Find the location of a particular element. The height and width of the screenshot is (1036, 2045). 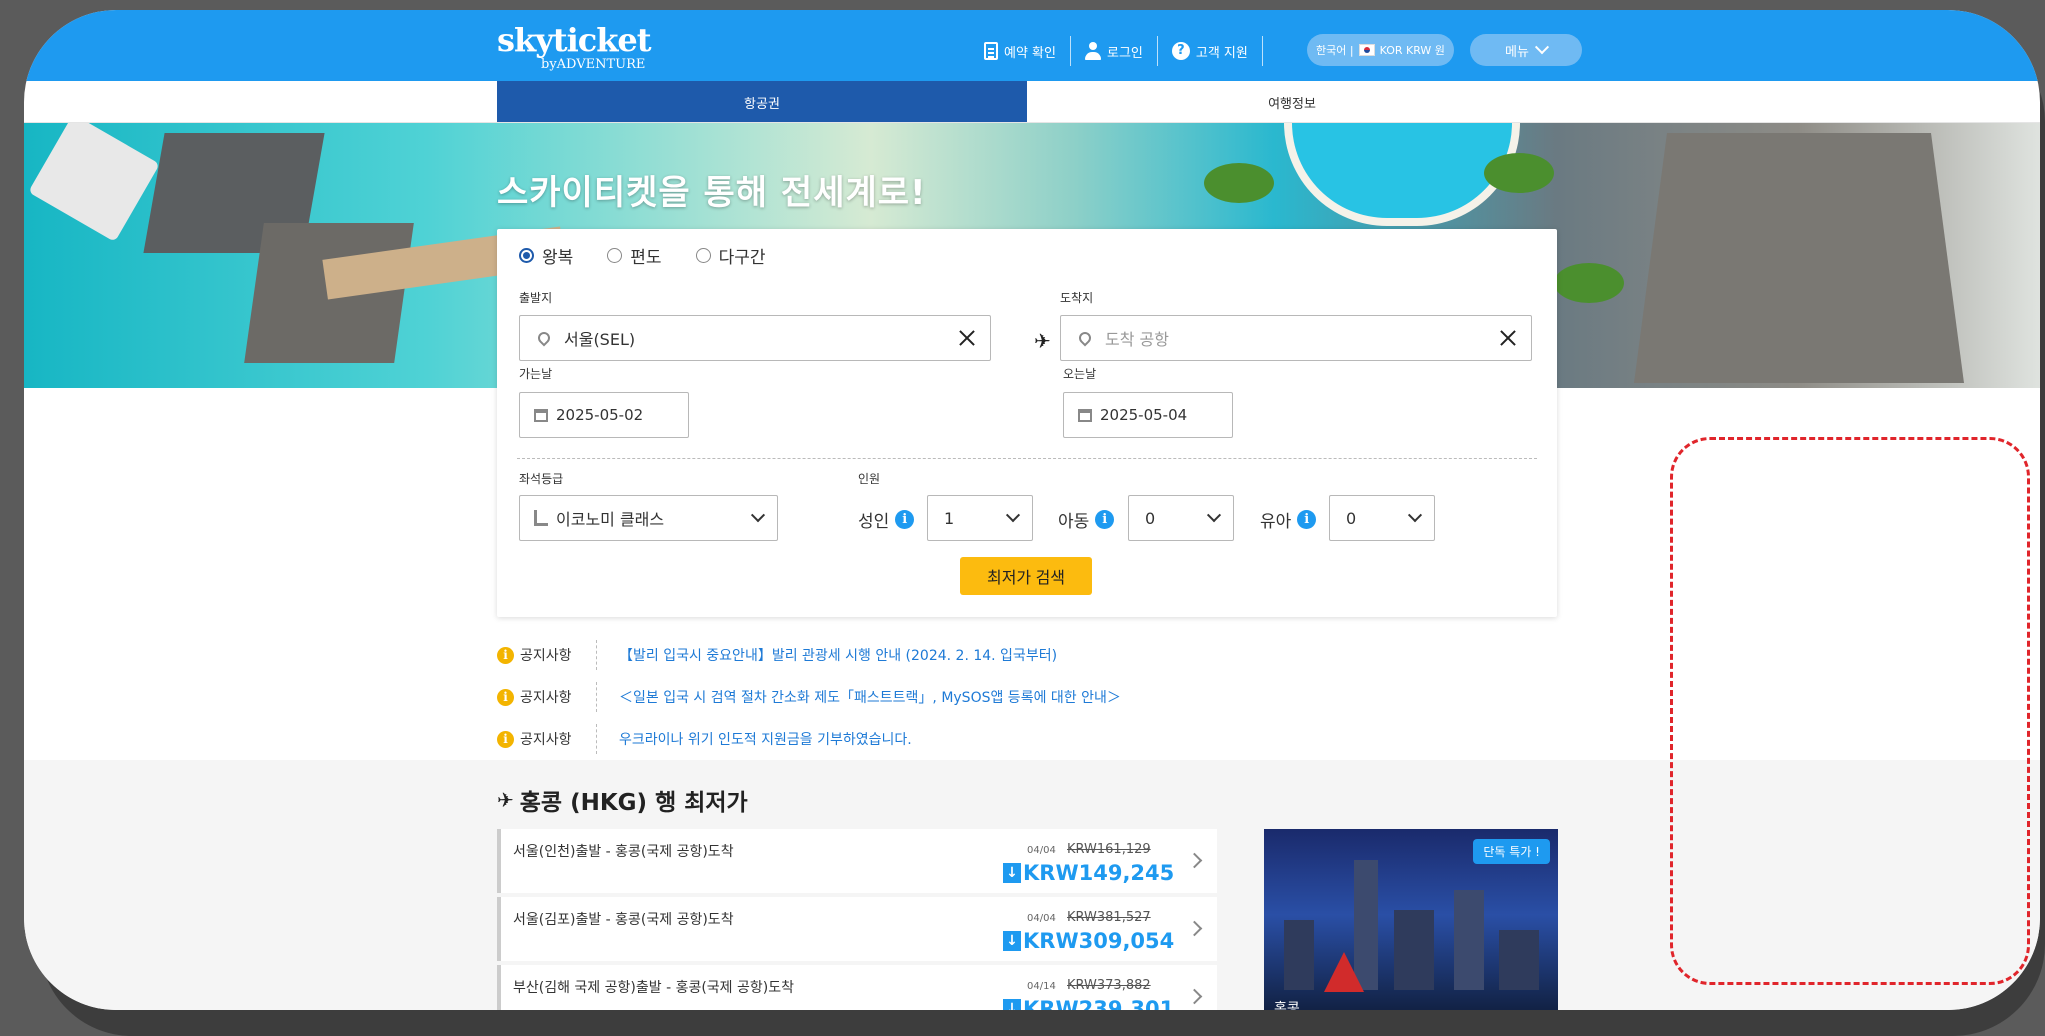

destination-placeholder: 도착 공항 is located at coordinates (1137, 339).